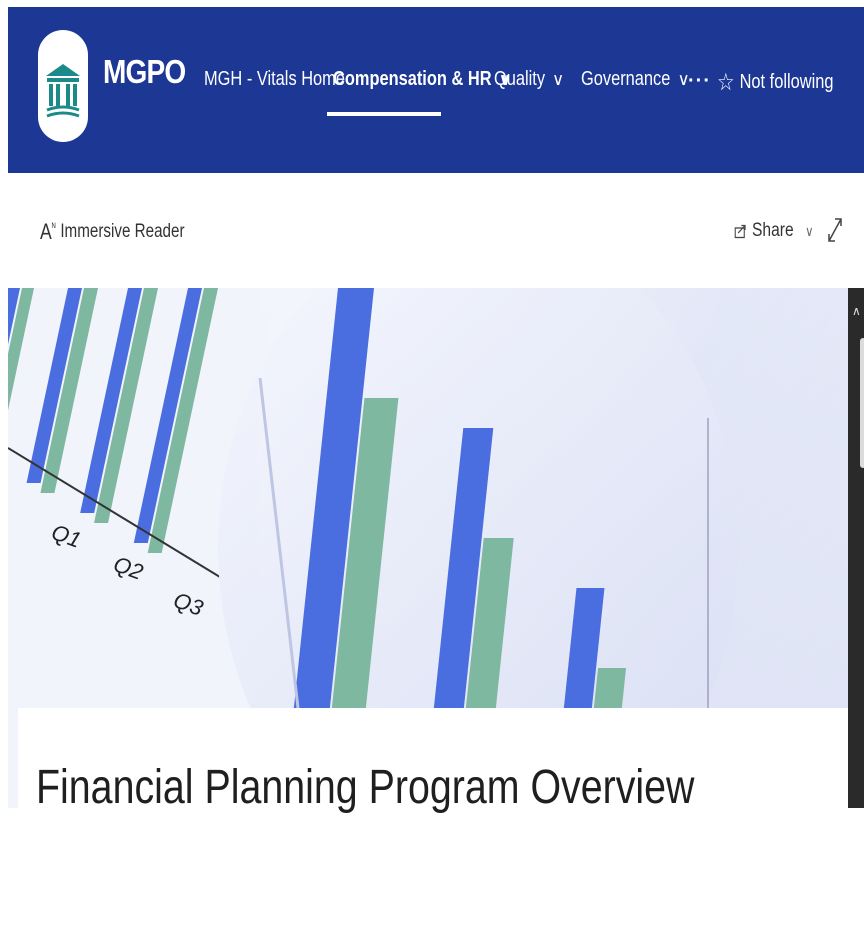 The width and height of the screenshot is (864, 933). I want to click on scroll-thumb, so click(862, 403).